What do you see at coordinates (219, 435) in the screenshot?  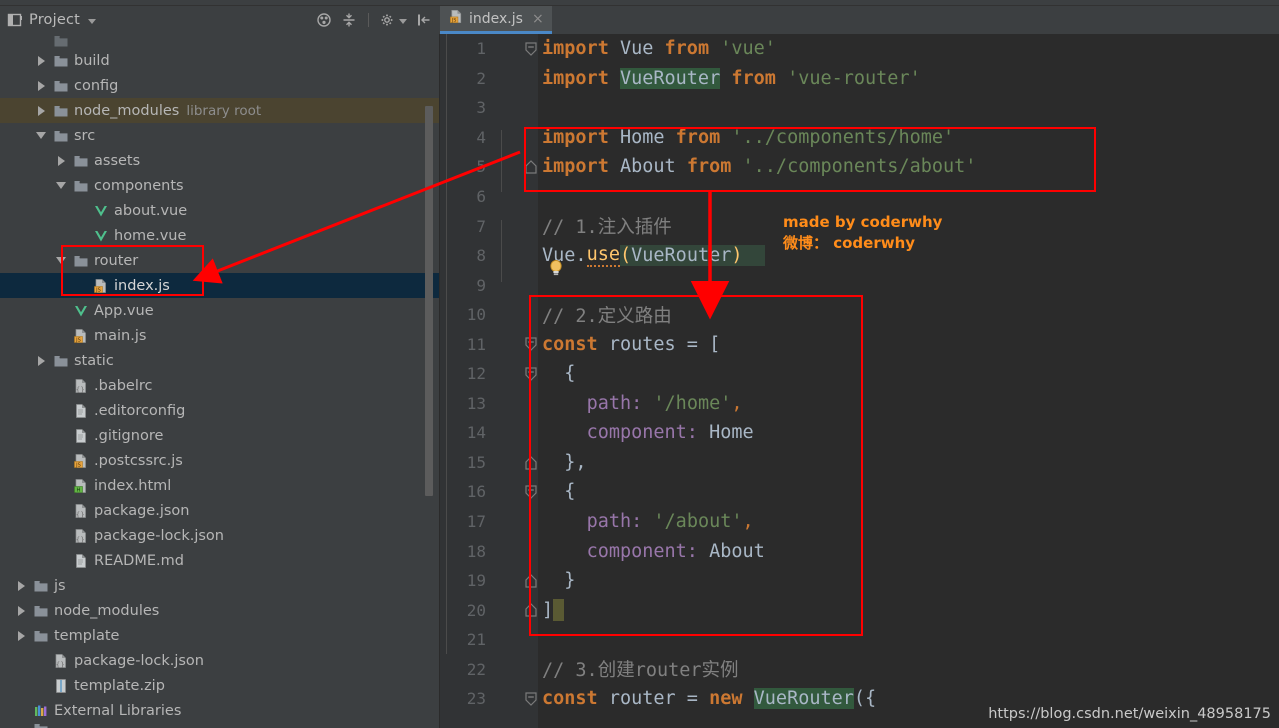 I see `tree-item--gitignore: .gitignore` at bounding box center [219, 435].